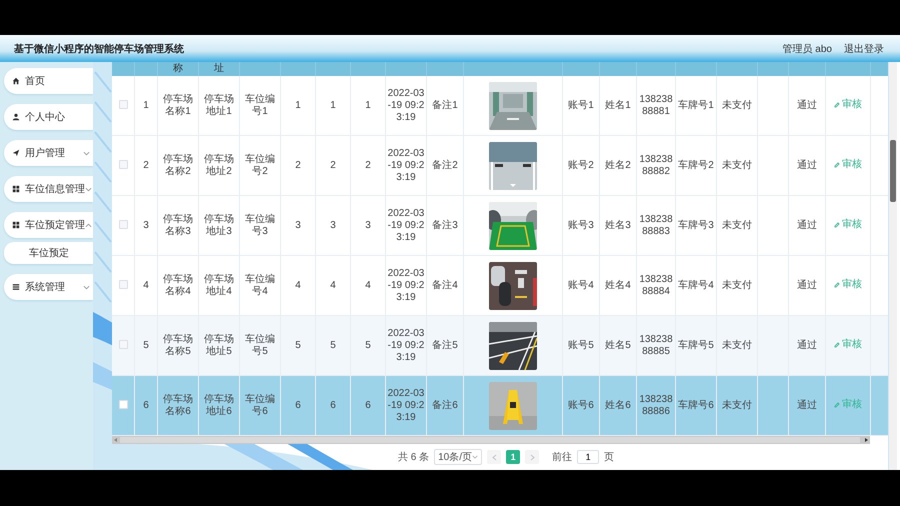  Describe the element at coordinates (219, 69) in the screenshot. I see `column-header: 址` at that location.